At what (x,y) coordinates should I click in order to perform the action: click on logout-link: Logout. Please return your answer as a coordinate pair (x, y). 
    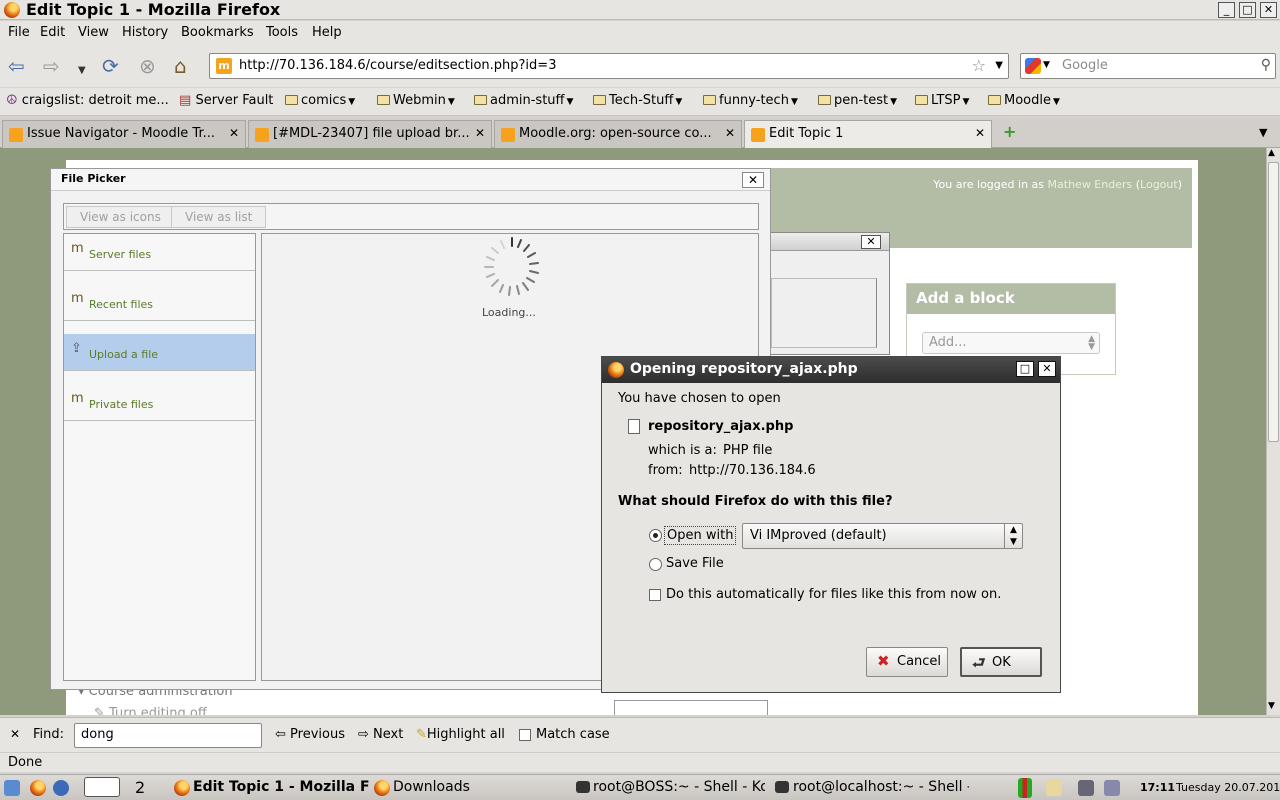
    Looking at the image, I should click on (1159, 184).